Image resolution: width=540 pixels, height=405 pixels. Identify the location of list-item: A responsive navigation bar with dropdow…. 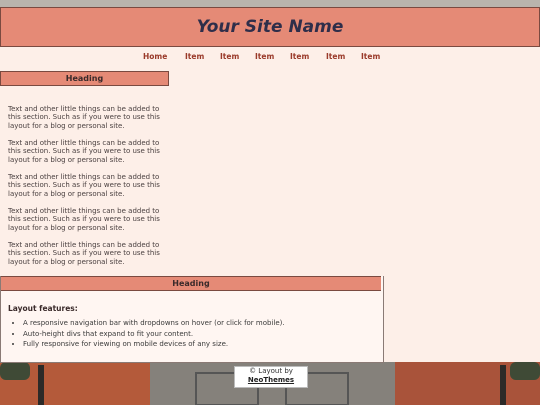
(154, 323).